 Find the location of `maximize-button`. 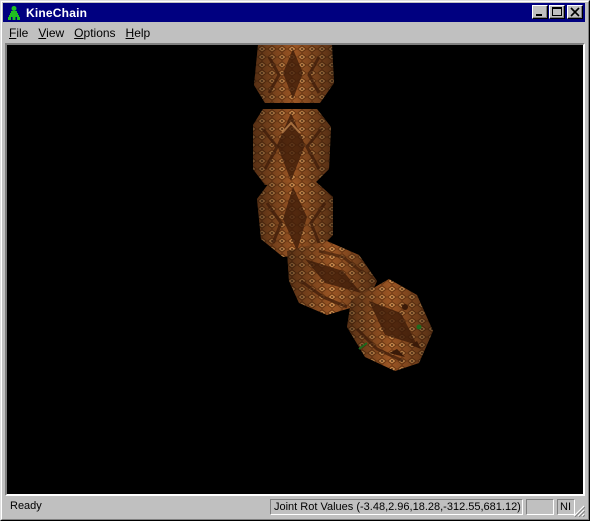

maximize-button is located at coordinates (557, 12).